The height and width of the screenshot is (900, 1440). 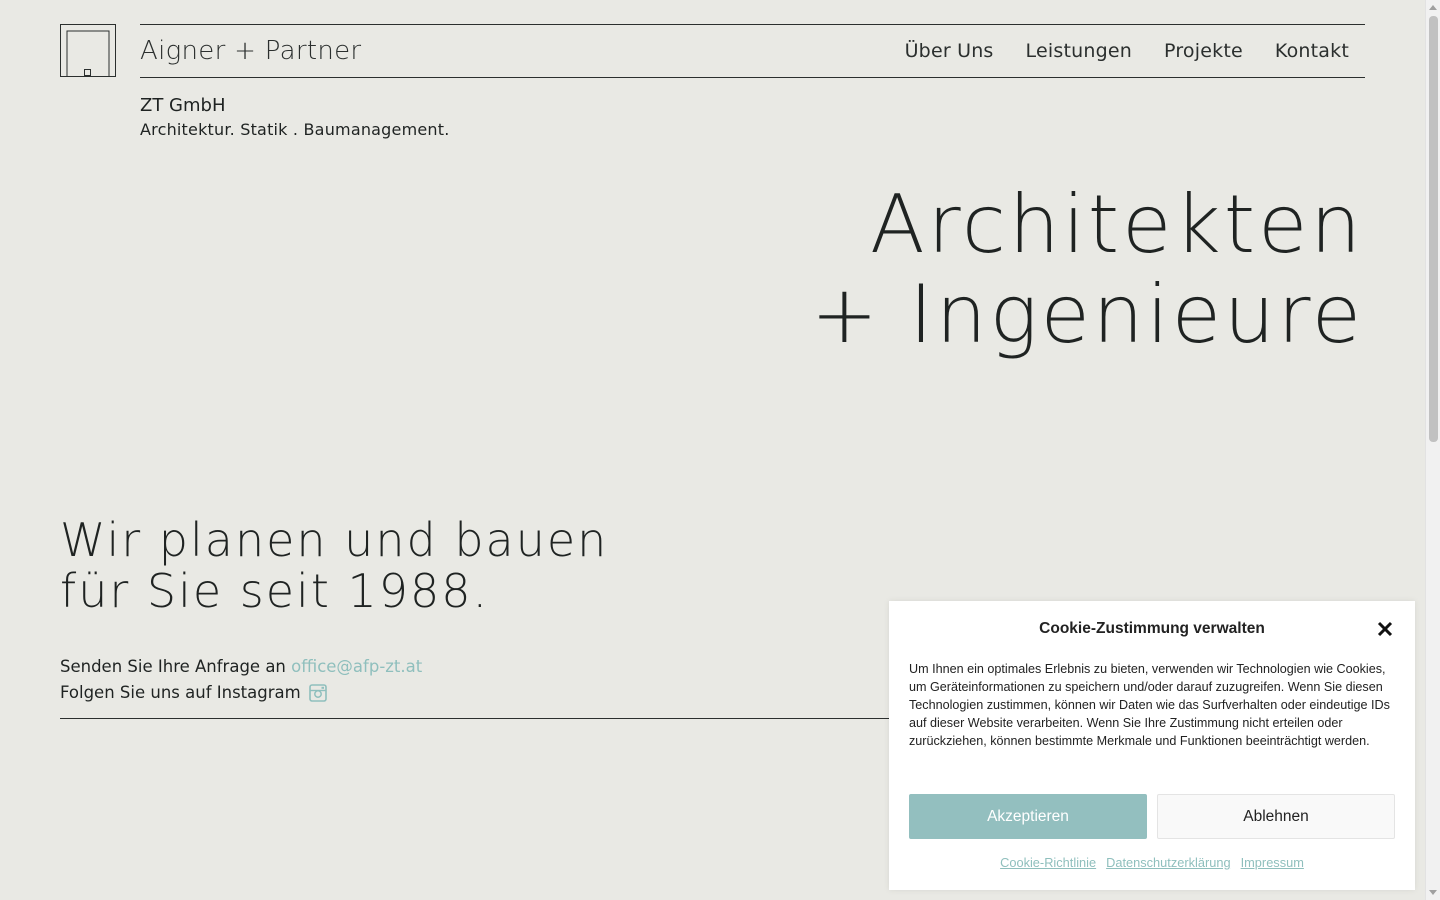 I want to click on hero-title: Architekten + Ingenieure, so click(x=1087, y=270).